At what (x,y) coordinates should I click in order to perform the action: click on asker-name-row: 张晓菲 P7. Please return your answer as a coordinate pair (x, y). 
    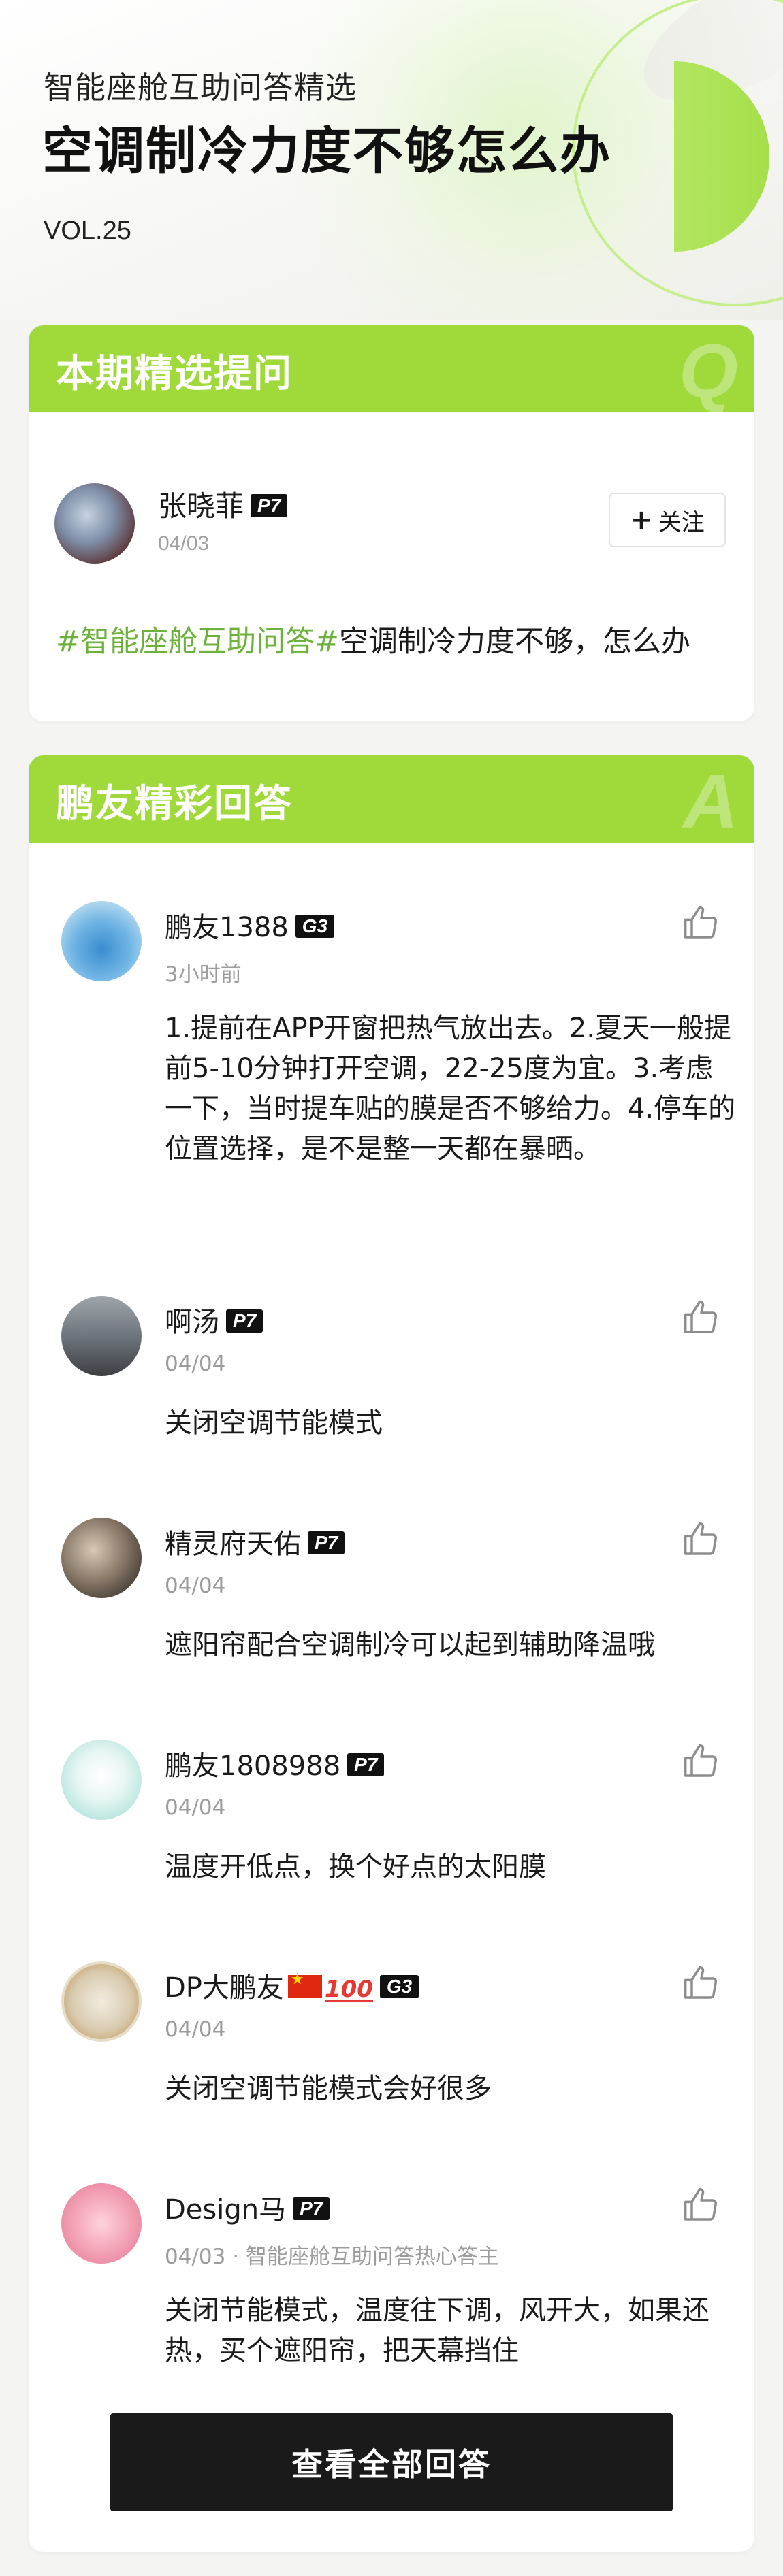
    Looking at the image, I should click on (223, 504).